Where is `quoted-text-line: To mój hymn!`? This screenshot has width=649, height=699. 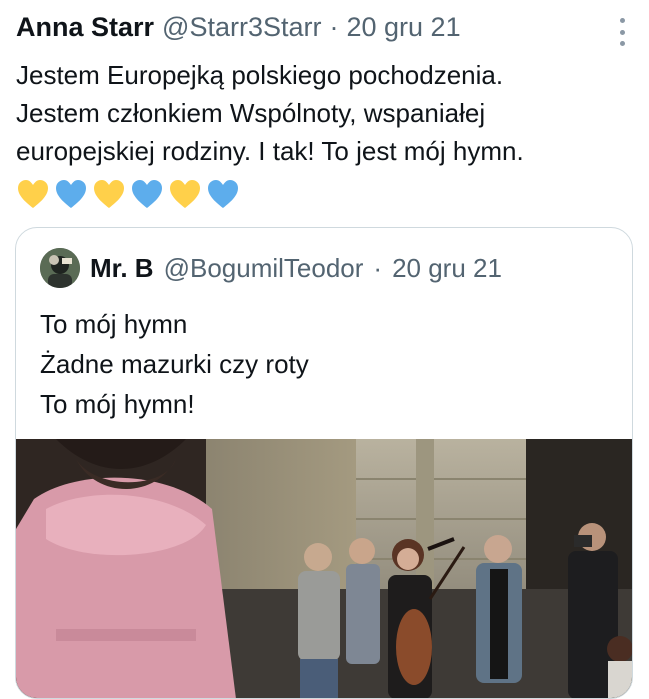
quoted-text-line: To mój hymn! is located at coordinates (117, 404).